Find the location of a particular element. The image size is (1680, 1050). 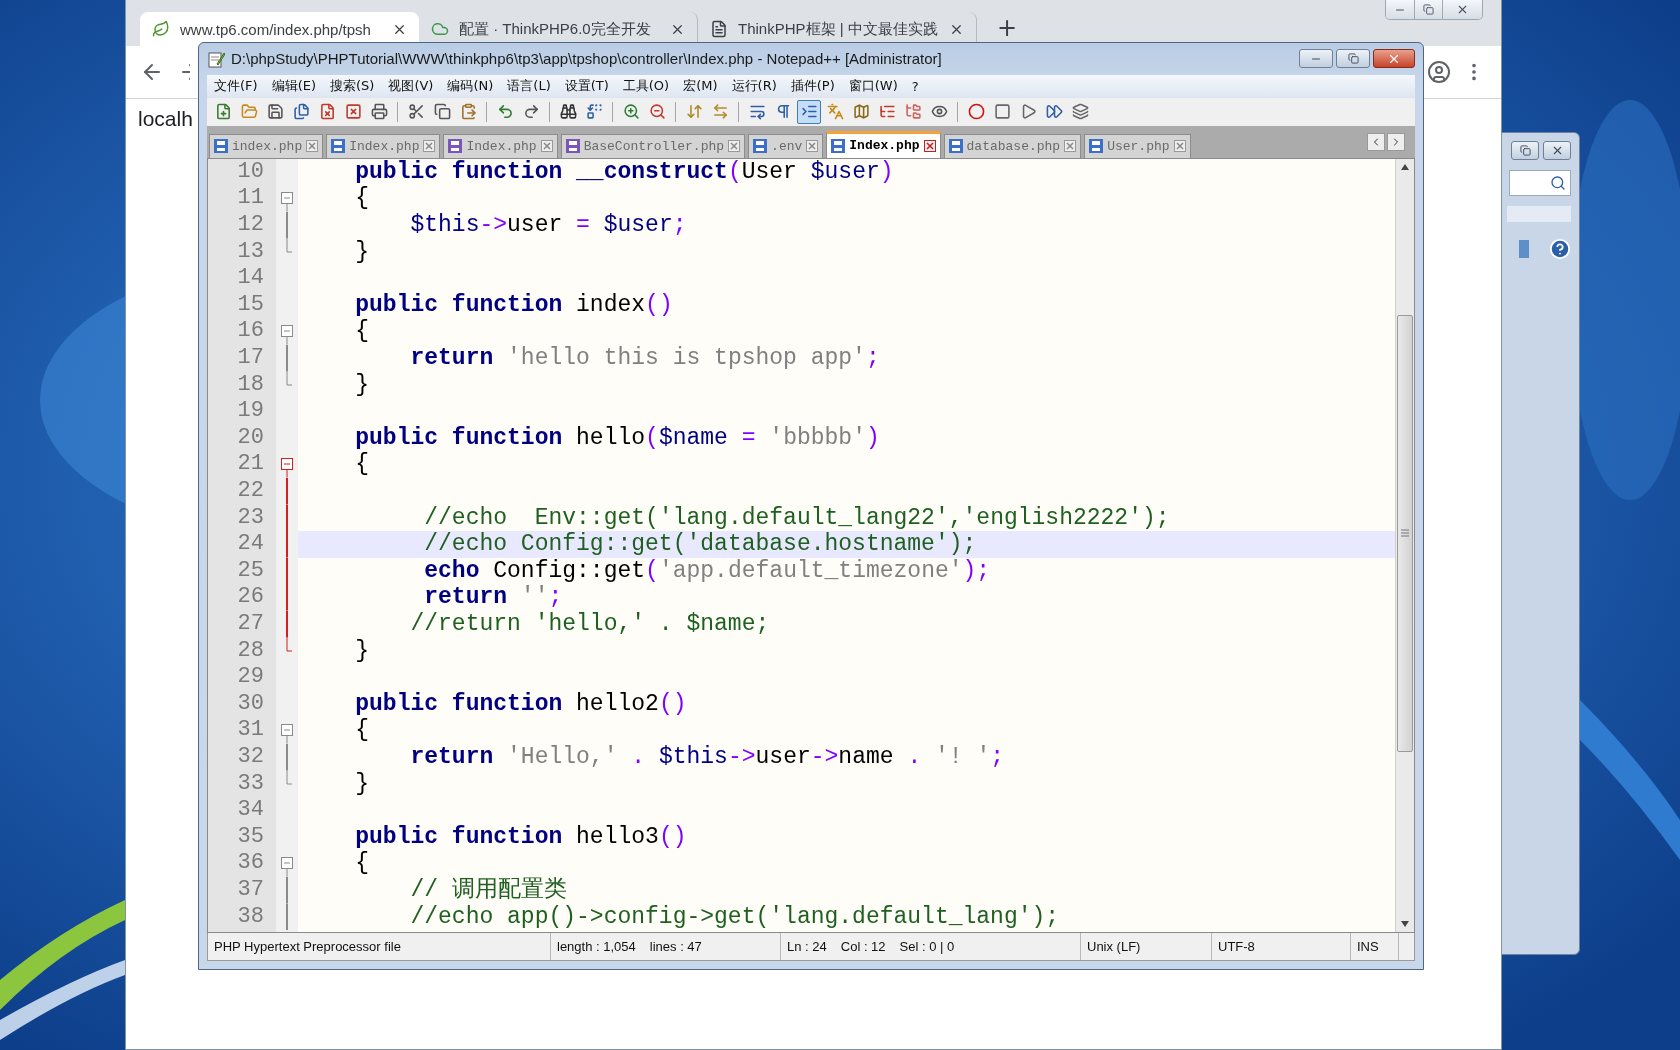

map-icon is located at coordinates (861, 112).